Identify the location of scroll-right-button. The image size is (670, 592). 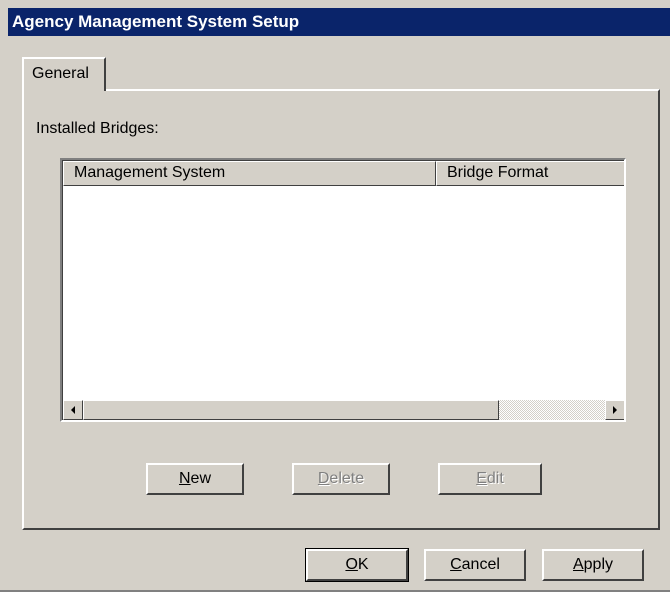
(614, 410).